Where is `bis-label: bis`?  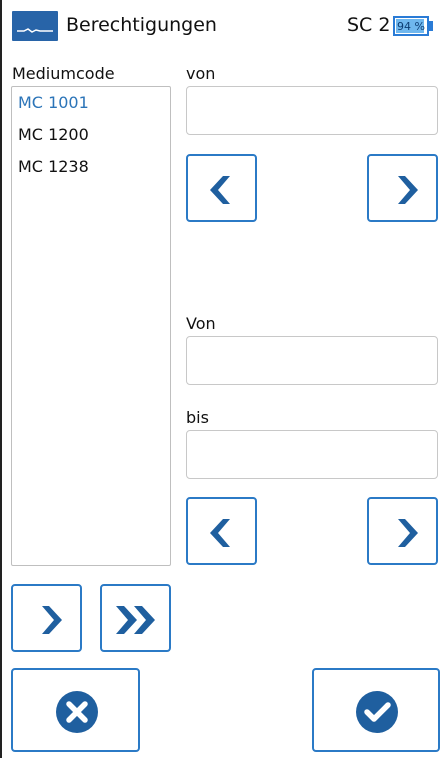
bis-label: bis is located at coordinates (197, 417).